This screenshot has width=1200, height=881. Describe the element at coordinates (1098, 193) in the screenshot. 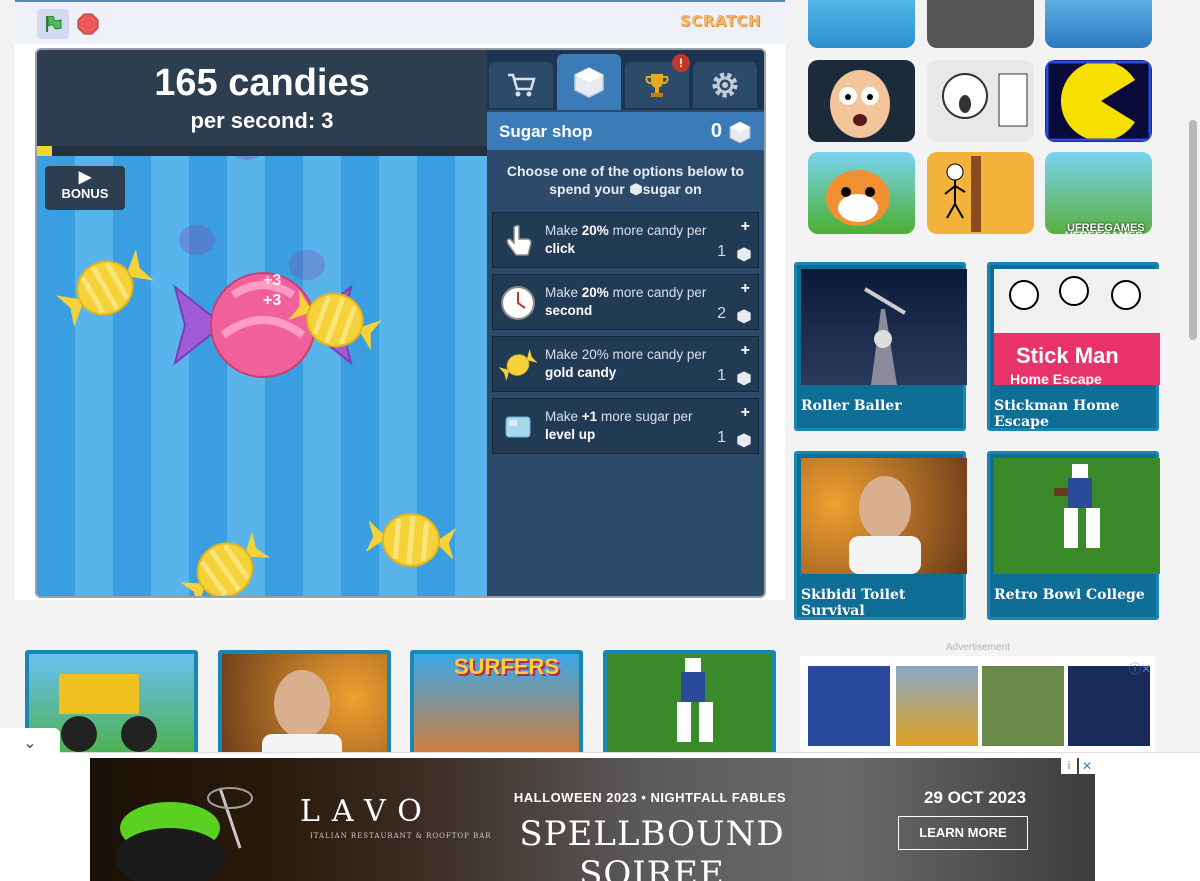

I see `ufreegames-label-wrap: UFREEGAMES` at that location.